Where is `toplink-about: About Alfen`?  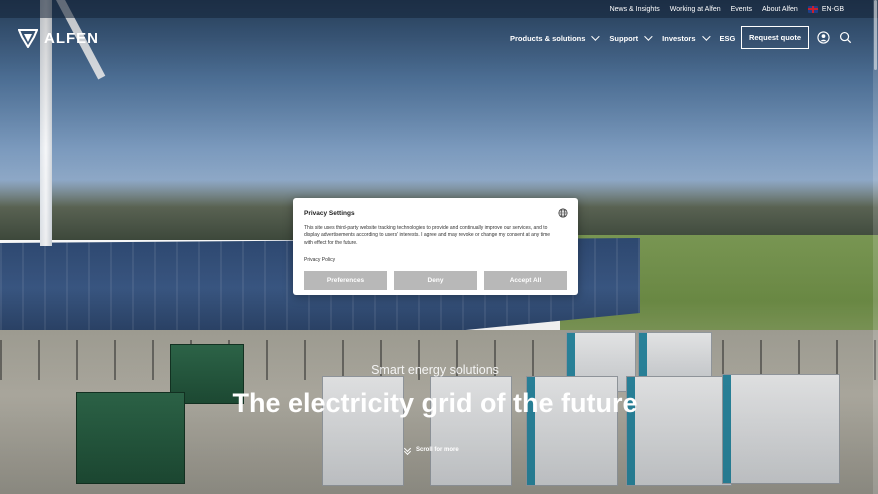
toplink-about: About Alfen is located at coordinates (780, 9).